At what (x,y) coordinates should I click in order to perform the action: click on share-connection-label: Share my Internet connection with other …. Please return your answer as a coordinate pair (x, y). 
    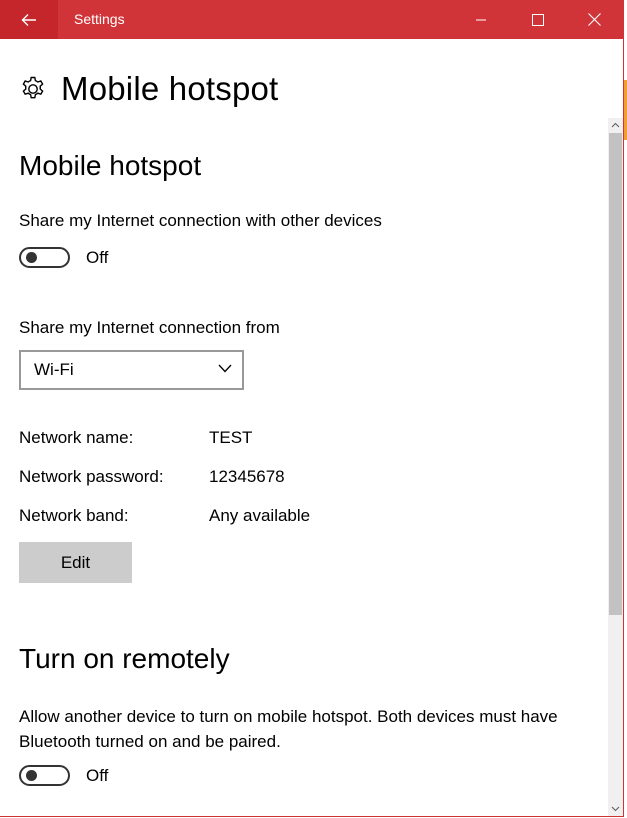
    Looking at the image, I should click on (200, 220).